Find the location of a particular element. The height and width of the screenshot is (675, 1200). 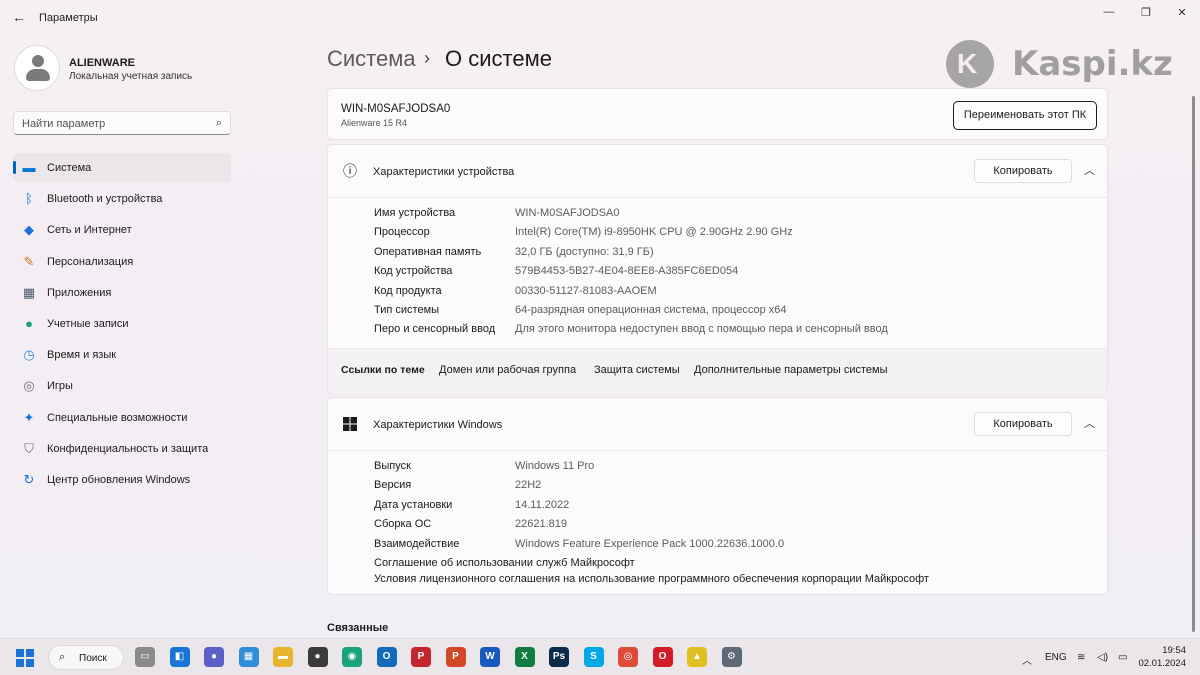

spec-value: 32,0 ГБ (доступно: 31,9 ГБ) is located at coordinates (584, 252).